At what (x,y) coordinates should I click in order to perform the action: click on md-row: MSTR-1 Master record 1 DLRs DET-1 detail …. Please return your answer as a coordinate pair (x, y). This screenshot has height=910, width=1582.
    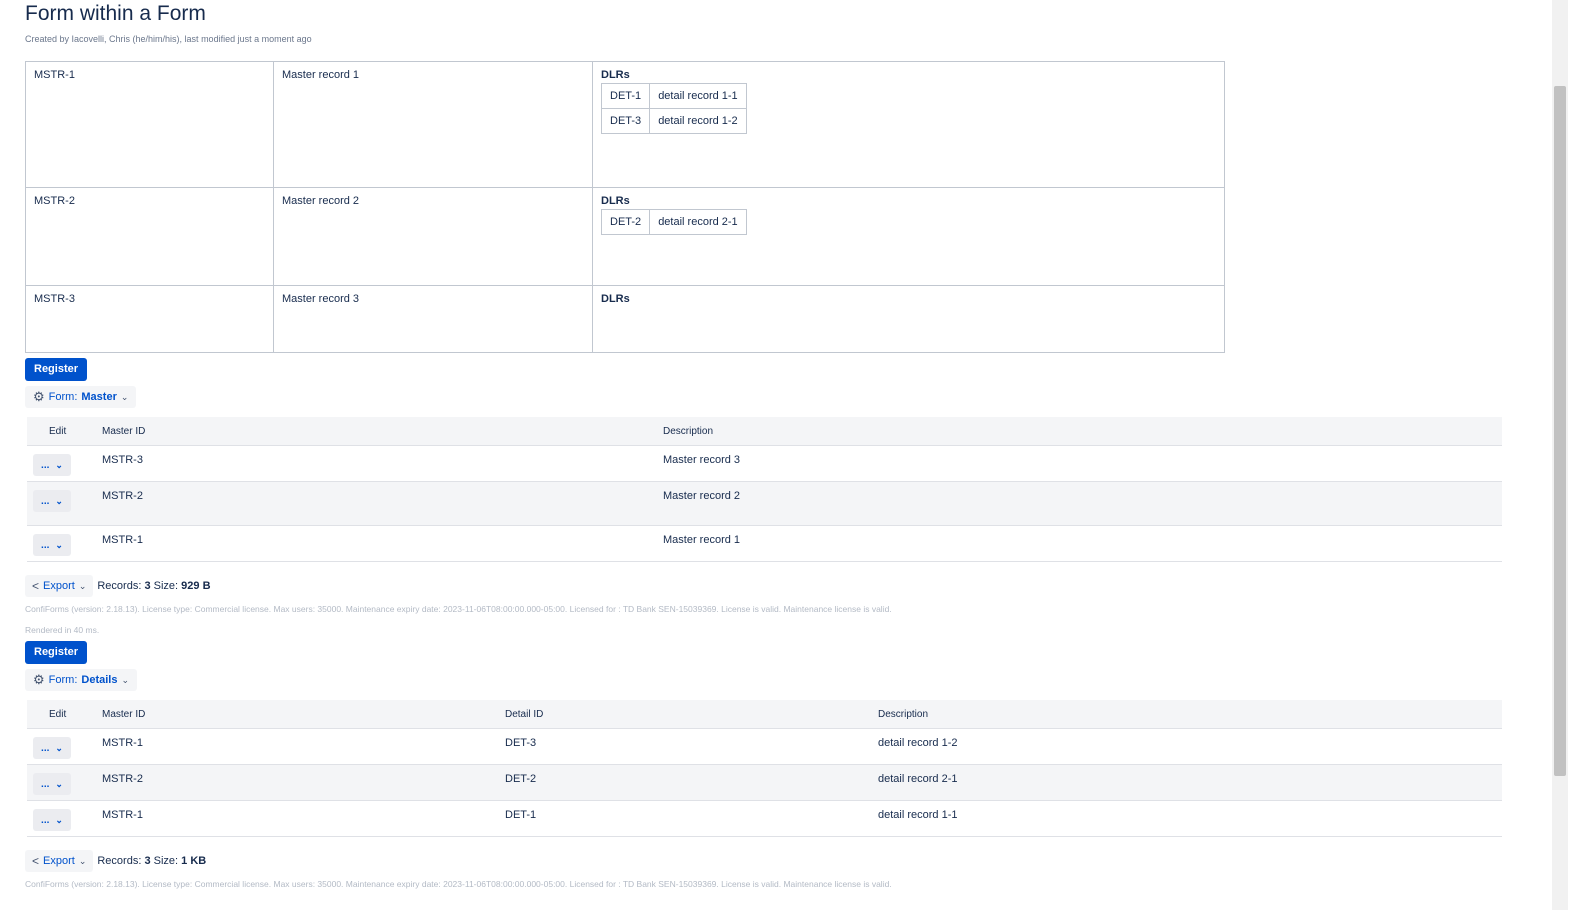
    Looking at the image, I should click on (625, 124).